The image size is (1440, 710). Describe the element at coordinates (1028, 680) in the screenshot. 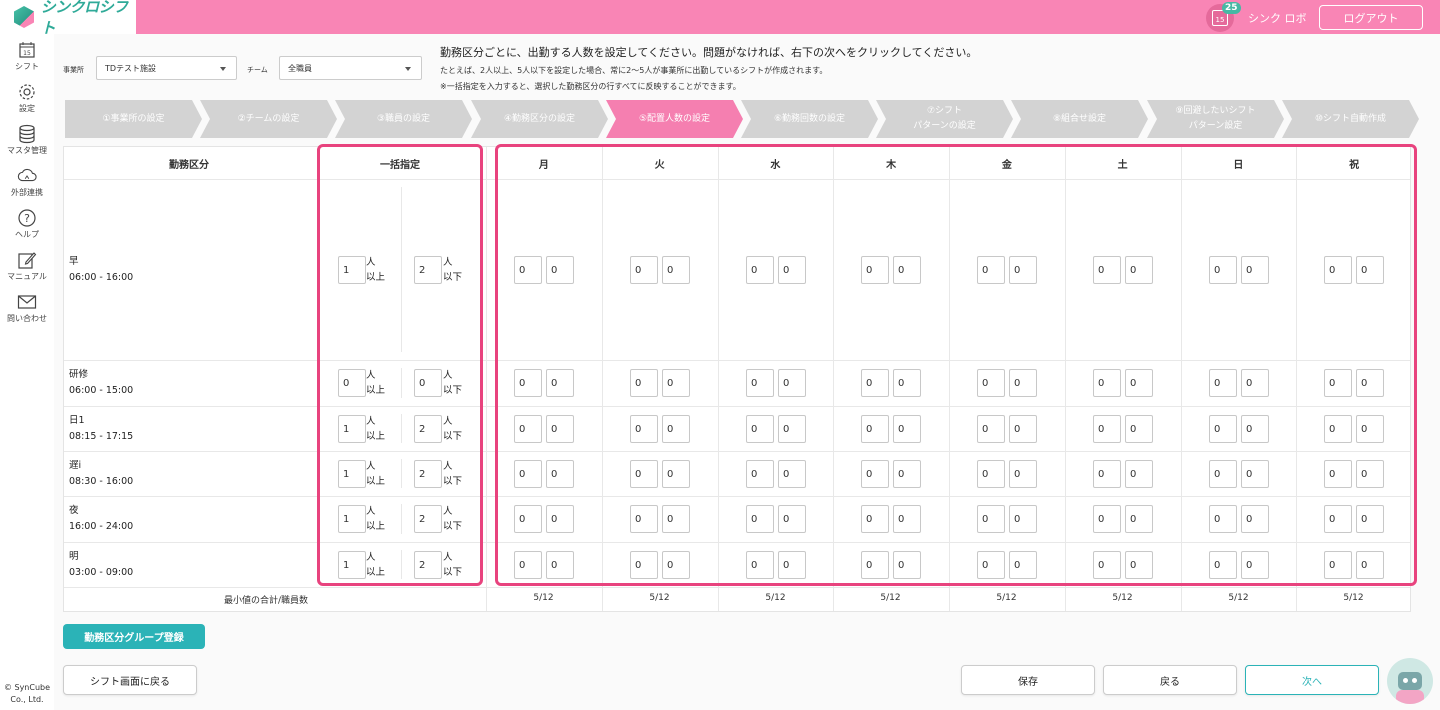

I see `save-button: 保存` at that location.